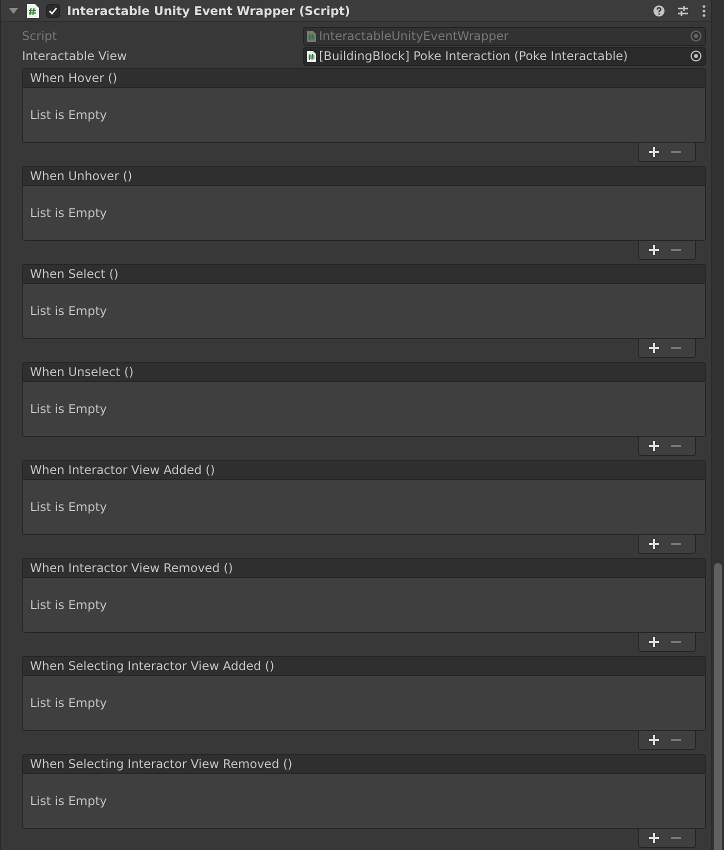 This screenshot has width=724, height=850. I want to click on scrollbar, so click(717, 425).